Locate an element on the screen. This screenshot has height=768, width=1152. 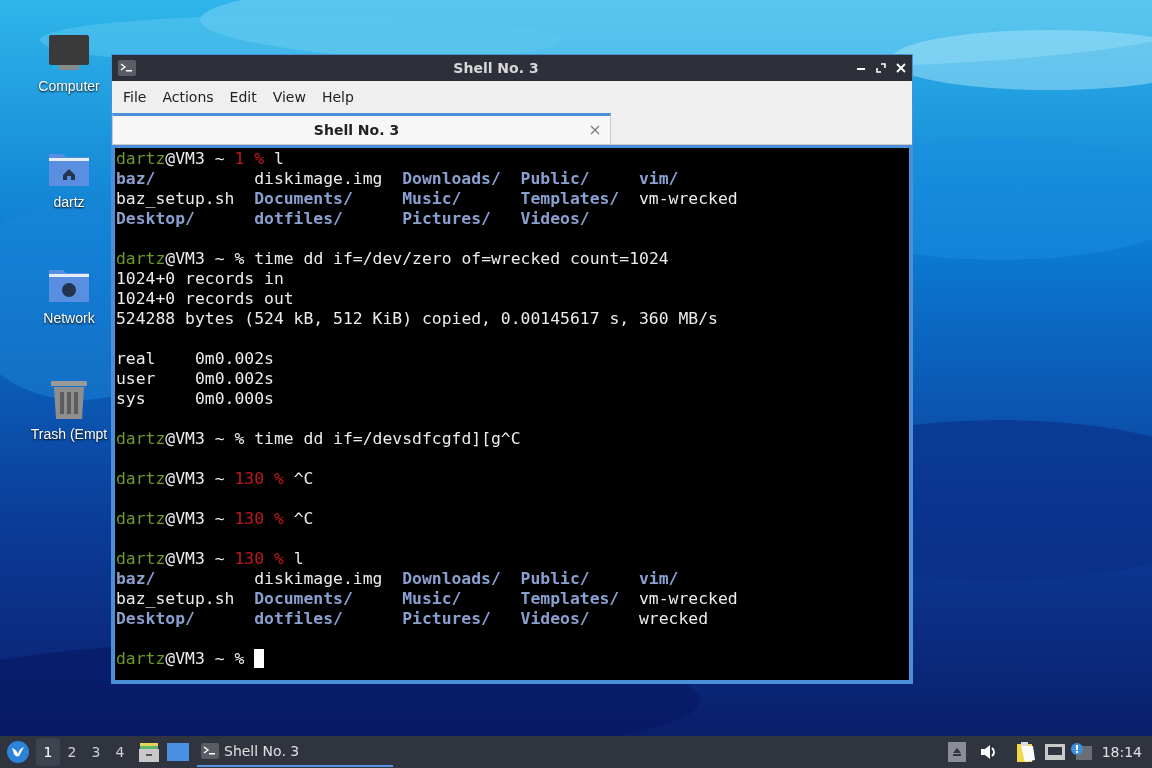
network-icon is located at coordinates (1054, 752).